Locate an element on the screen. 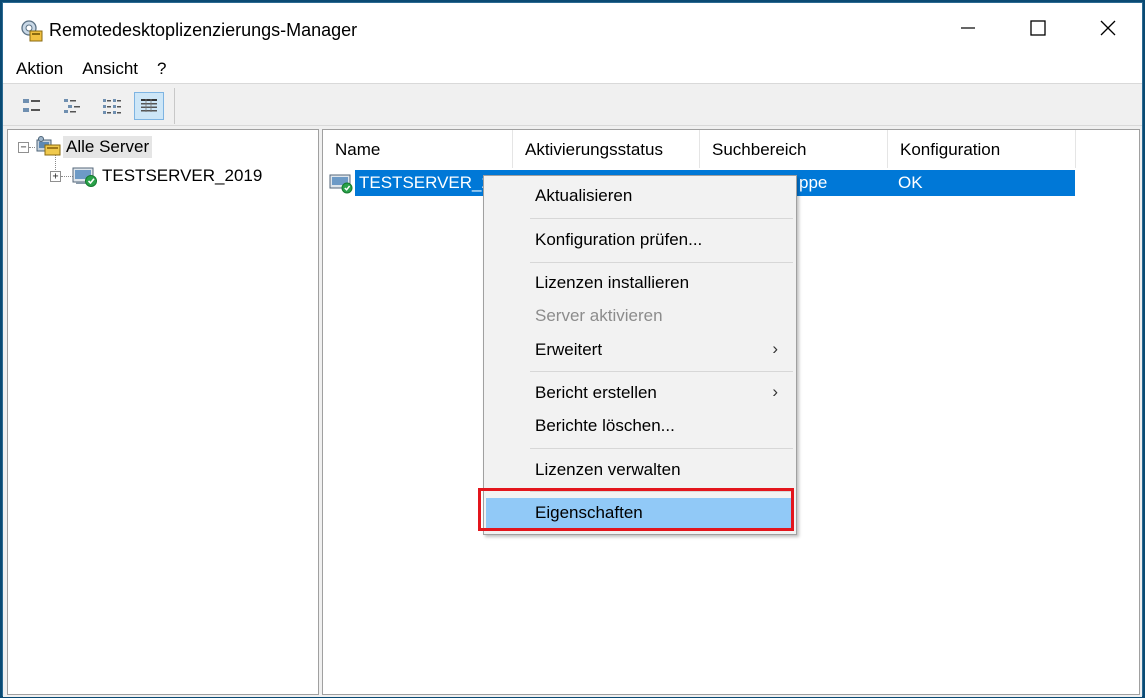 The width and height of the screenshot is (1145, 698). small-icons-icon is located at coordinates (72, 106).